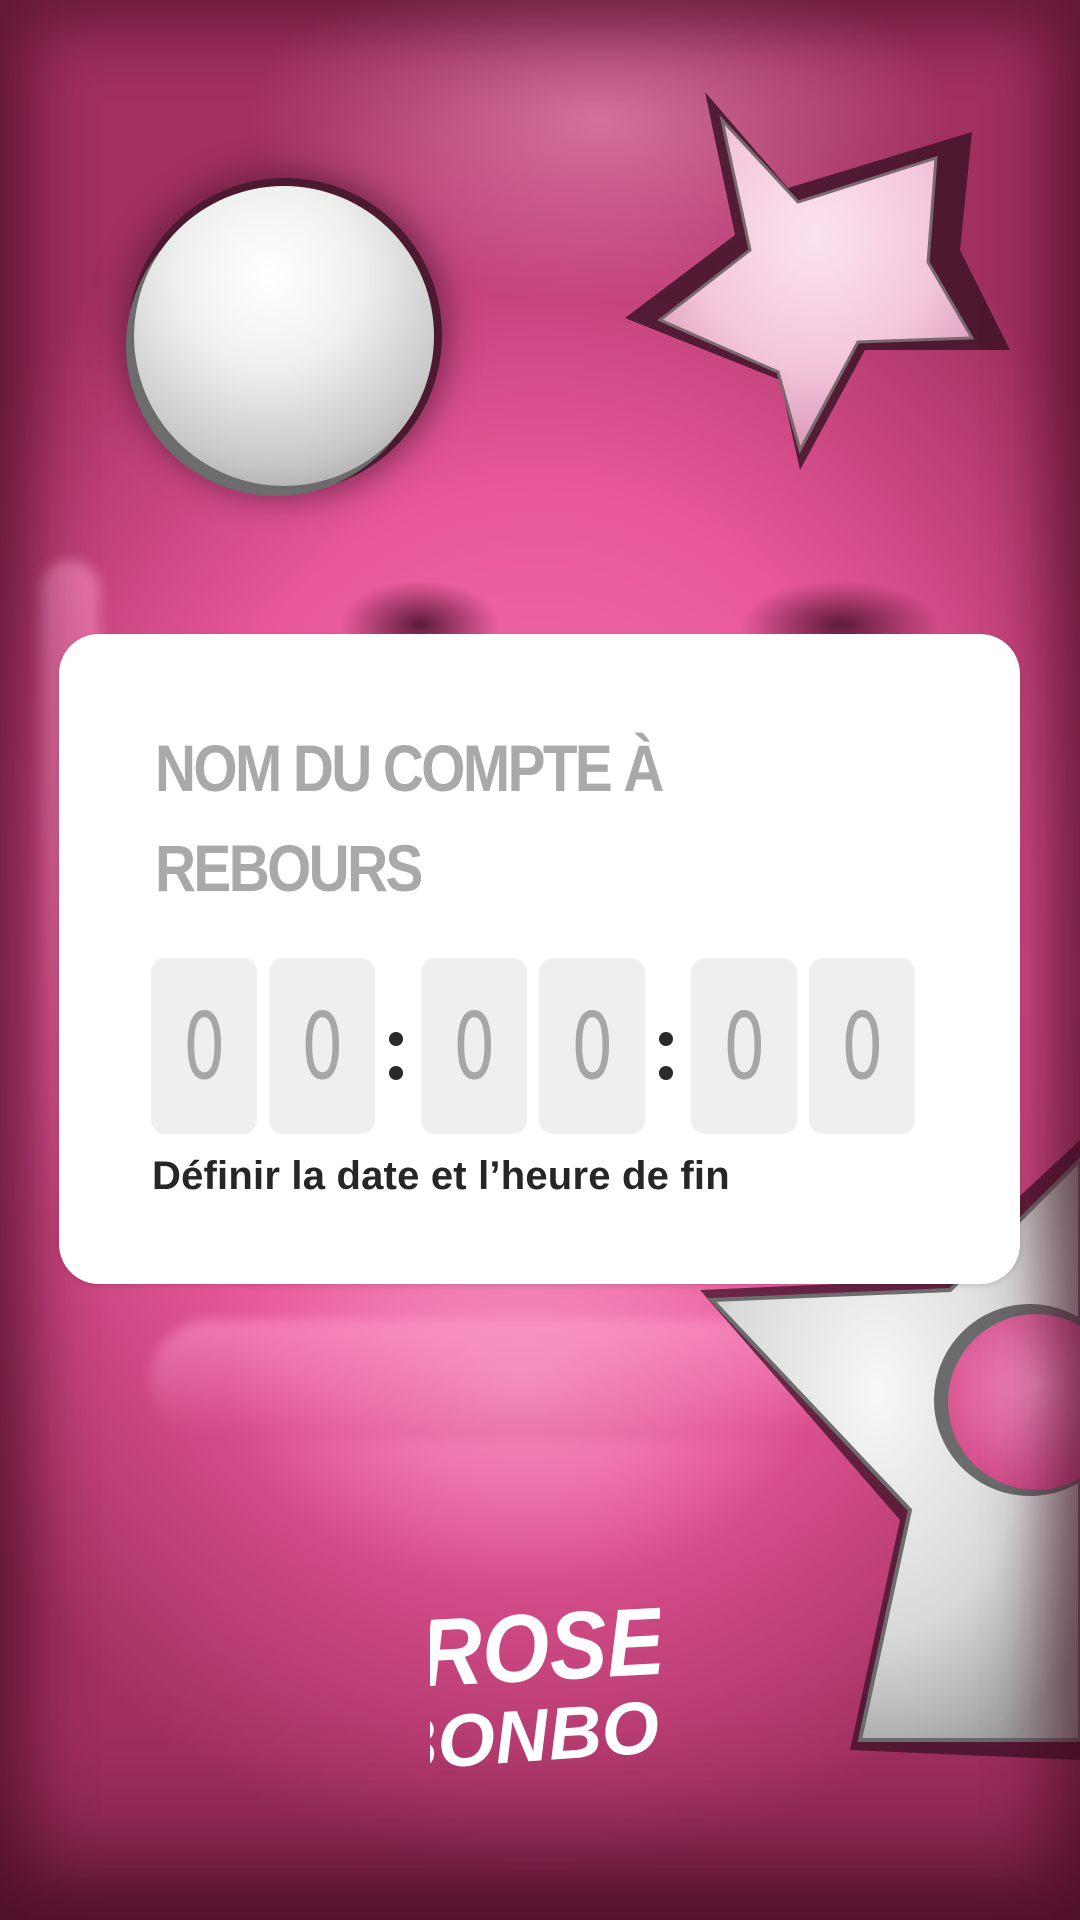 The width and height of the screenshot is (1080, 1920). What do you see at coordinates (474, 1046) in the screenshot?
I see `digit-hours-tens: 0` at bounding box center [474, 1046].